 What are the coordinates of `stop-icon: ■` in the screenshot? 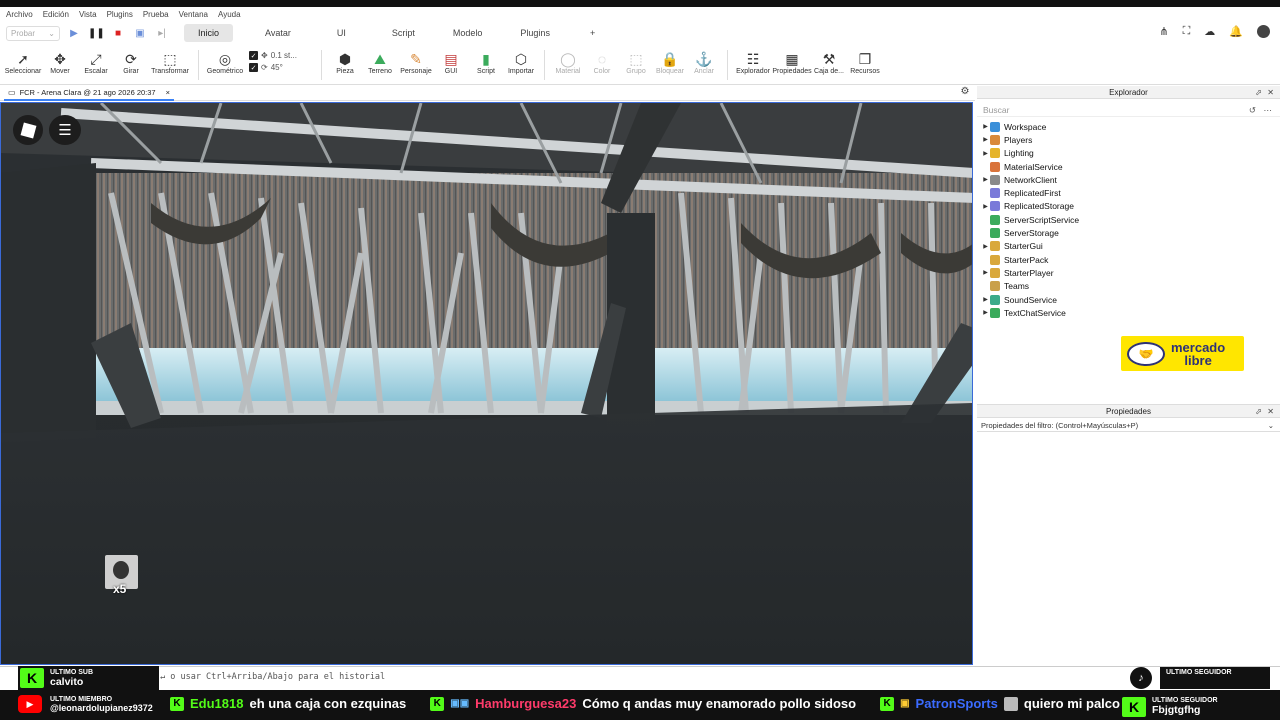 It's located at (118, 33).